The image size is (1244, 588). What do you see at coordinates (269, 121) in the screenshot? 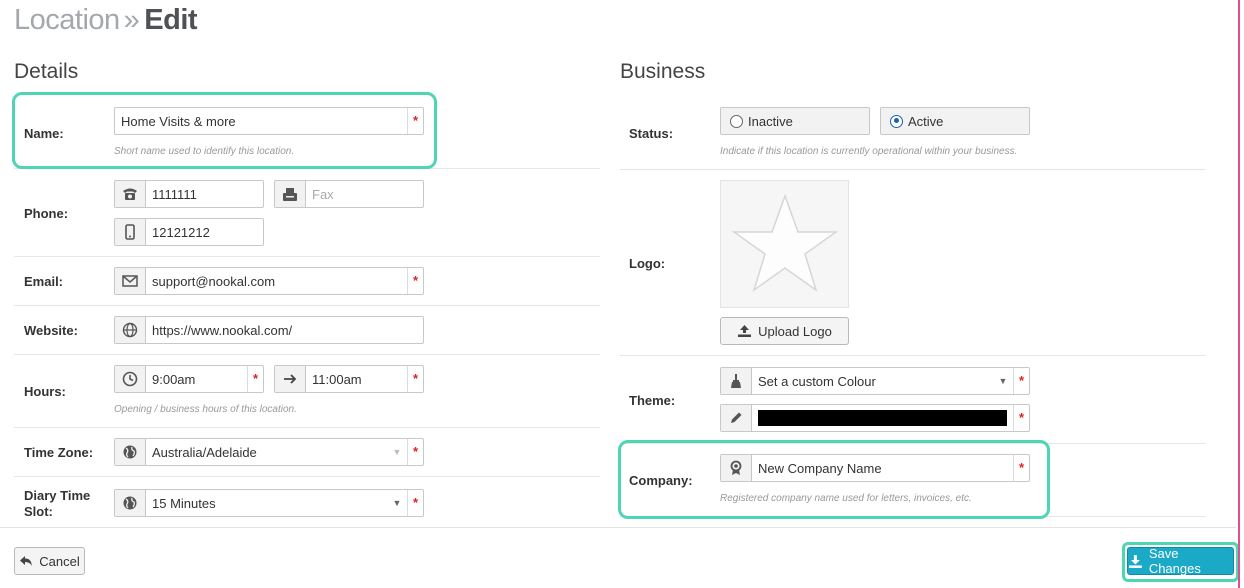
I see `name-field: Home Visits & more *` at bounding box center [269, 121].